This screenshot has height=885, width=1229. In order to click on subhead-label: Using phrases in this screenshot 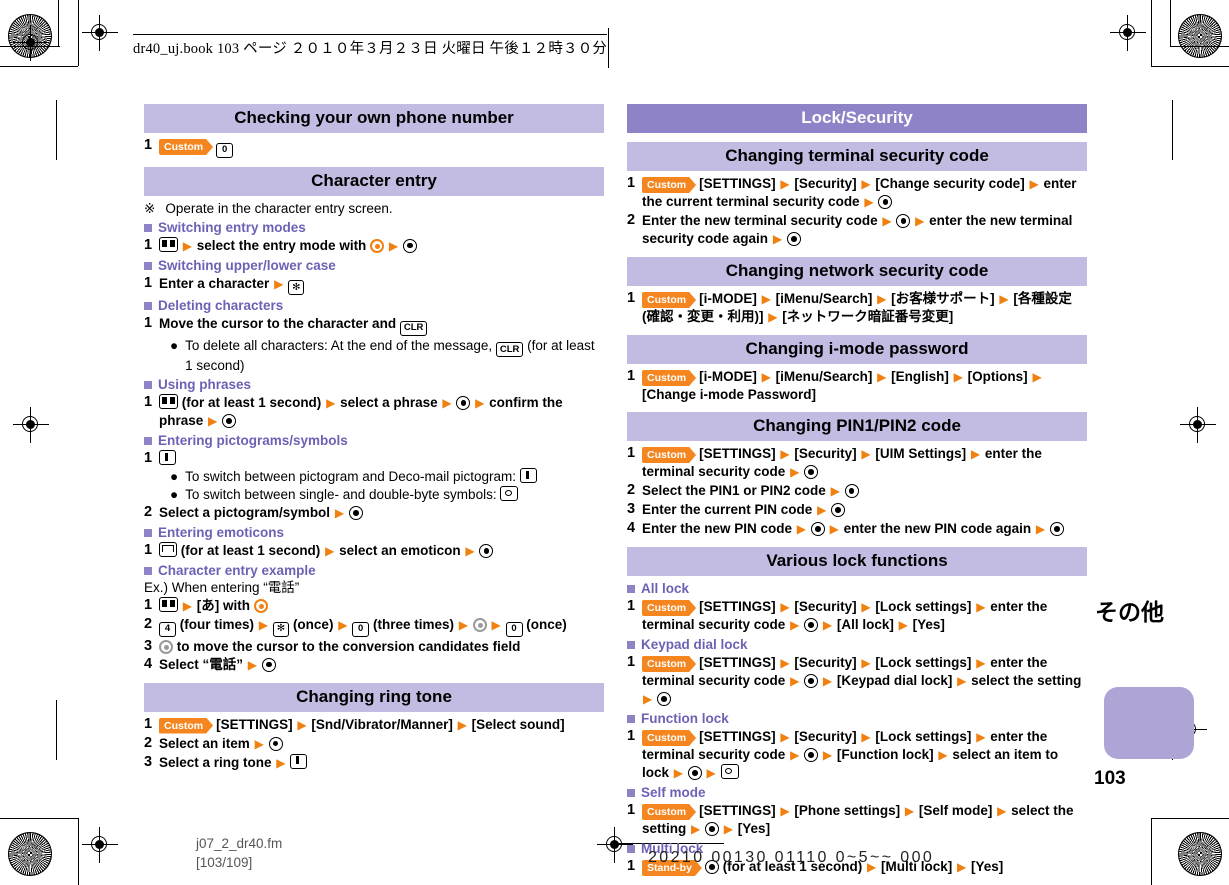, I will do `click(205, 384)`.